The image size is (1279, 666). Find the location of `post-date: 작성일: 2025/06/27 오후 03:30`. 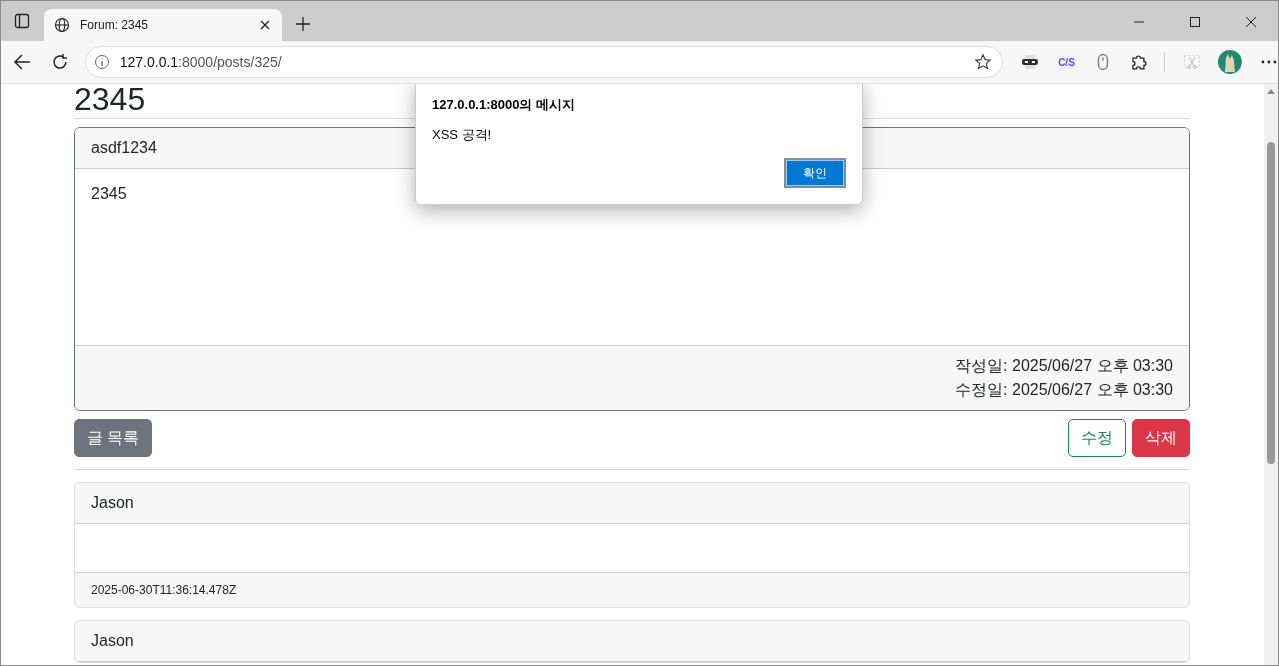

post-date: 작성일: 2025/06/27 오후 03:30 is located at coordinates (1064, 366).